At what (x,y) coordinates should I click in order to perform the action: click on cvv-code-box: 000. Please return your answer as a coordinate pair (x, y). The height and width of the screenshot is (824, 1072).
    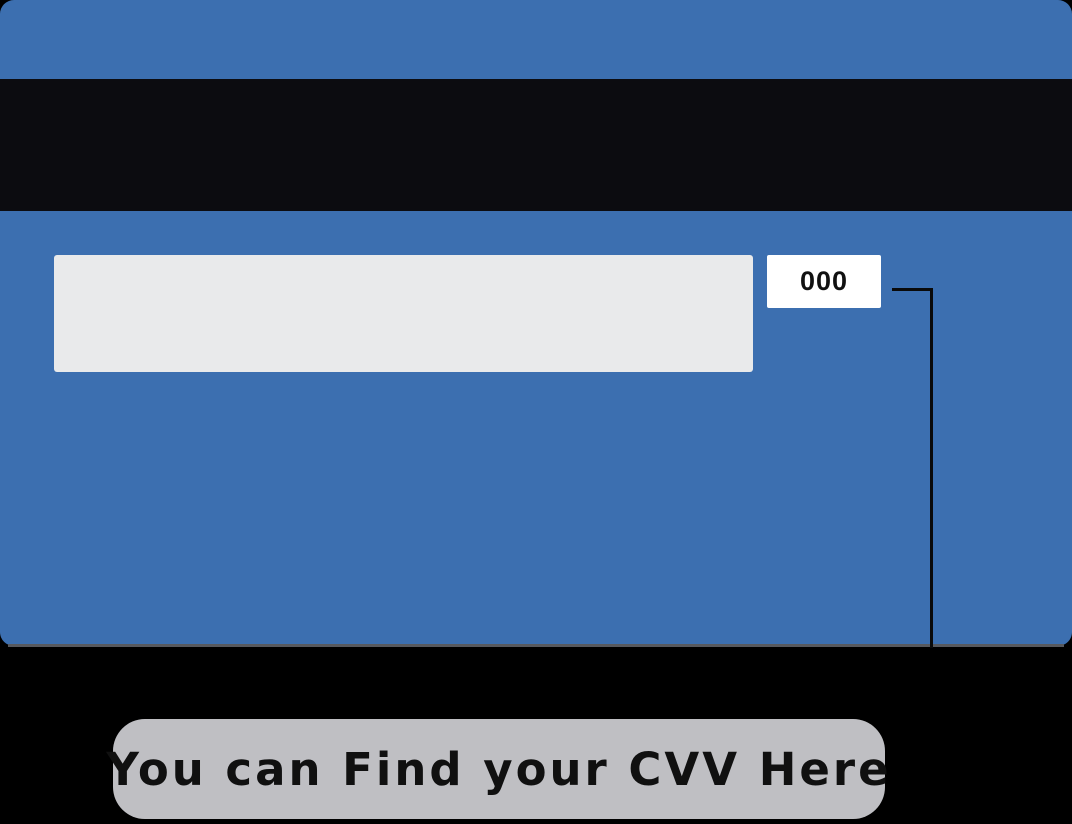
    Looking at the image, I should click on (824, 281).